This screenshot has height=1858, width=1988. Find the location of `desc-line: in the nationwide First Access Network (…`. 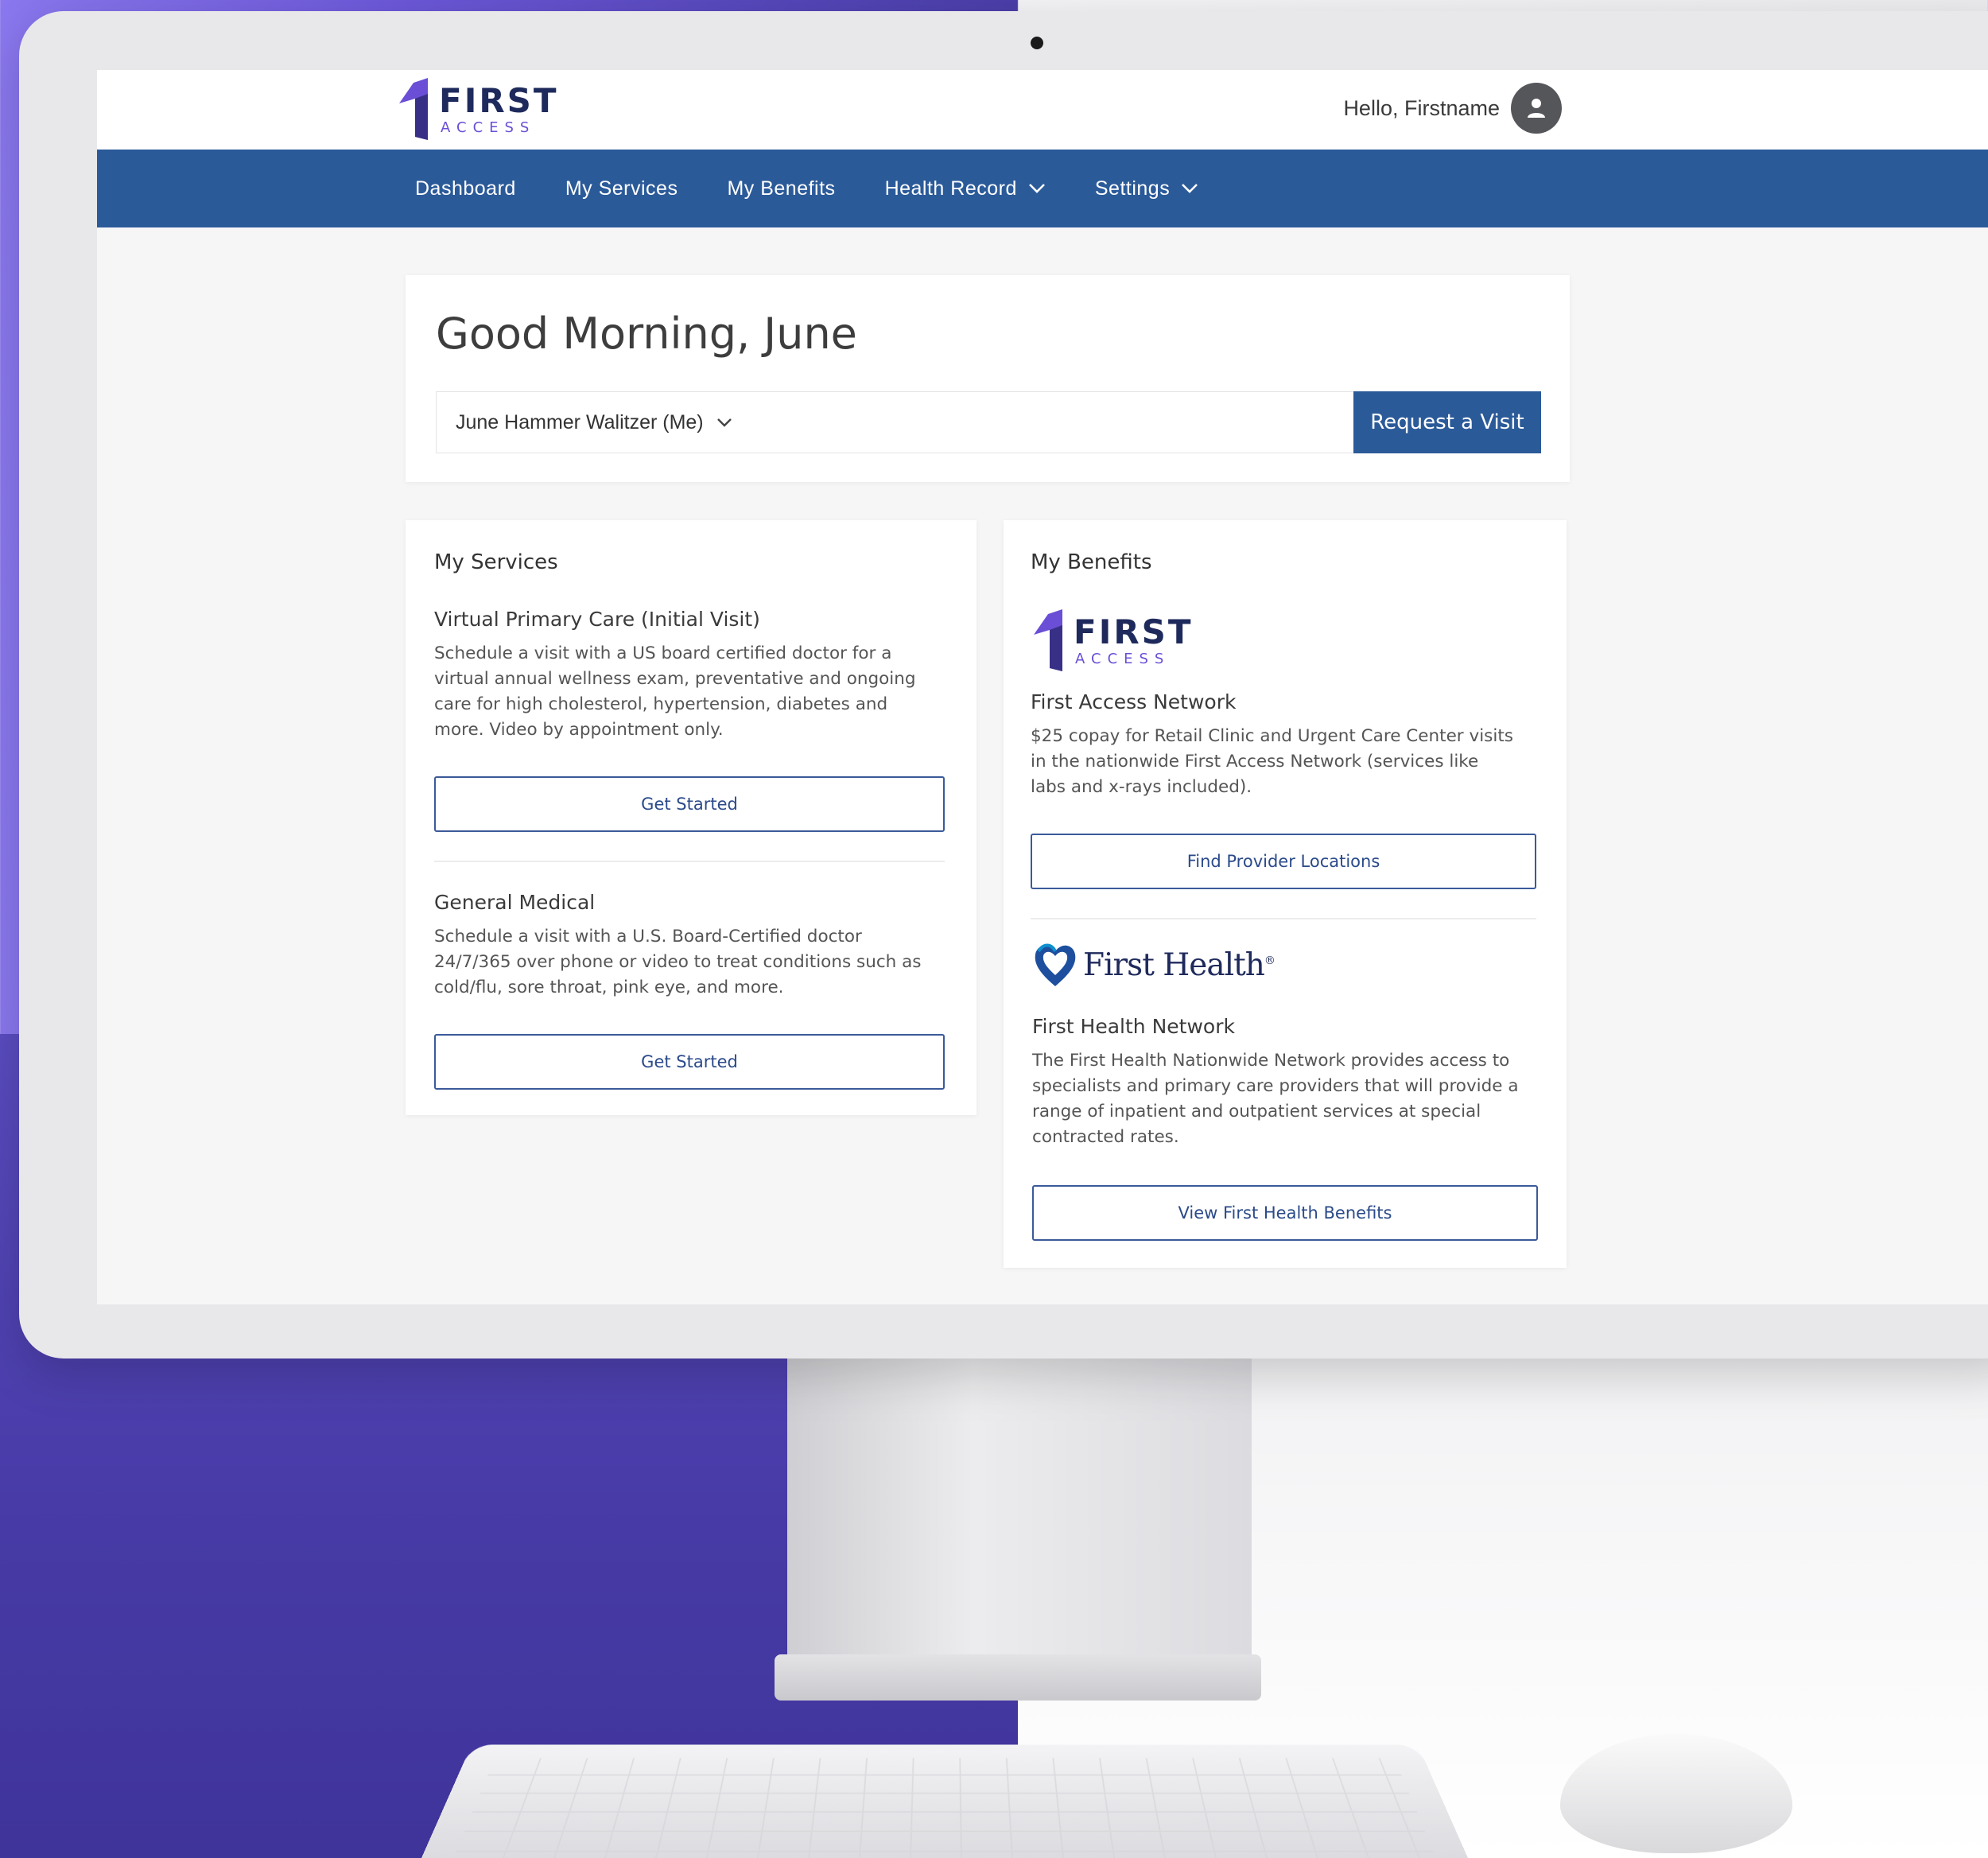

desc-line: in the nationwide First Access Network (… is located at coordinates (1293, 762).